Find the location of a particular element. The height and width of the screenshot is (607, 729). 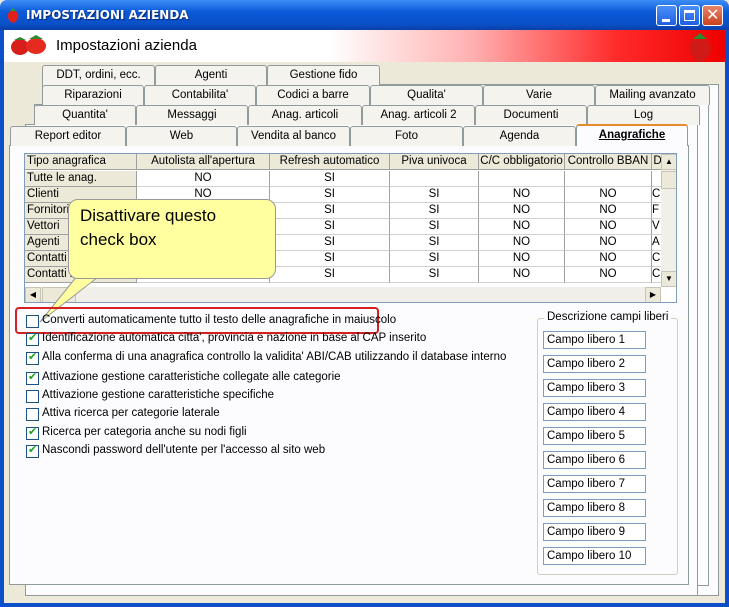

grid-header-2: Refresh automatico is located at coordinates (330, 162).